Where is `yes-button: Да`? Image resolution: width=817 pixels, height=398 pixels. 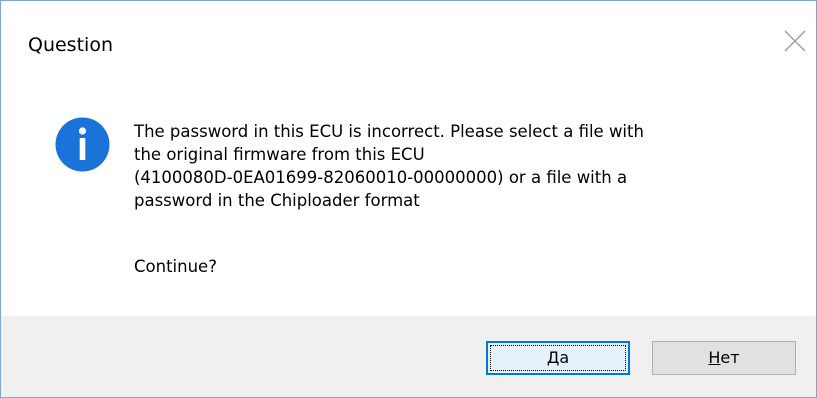 yes-button: Да is located at coordinates (558, 358).